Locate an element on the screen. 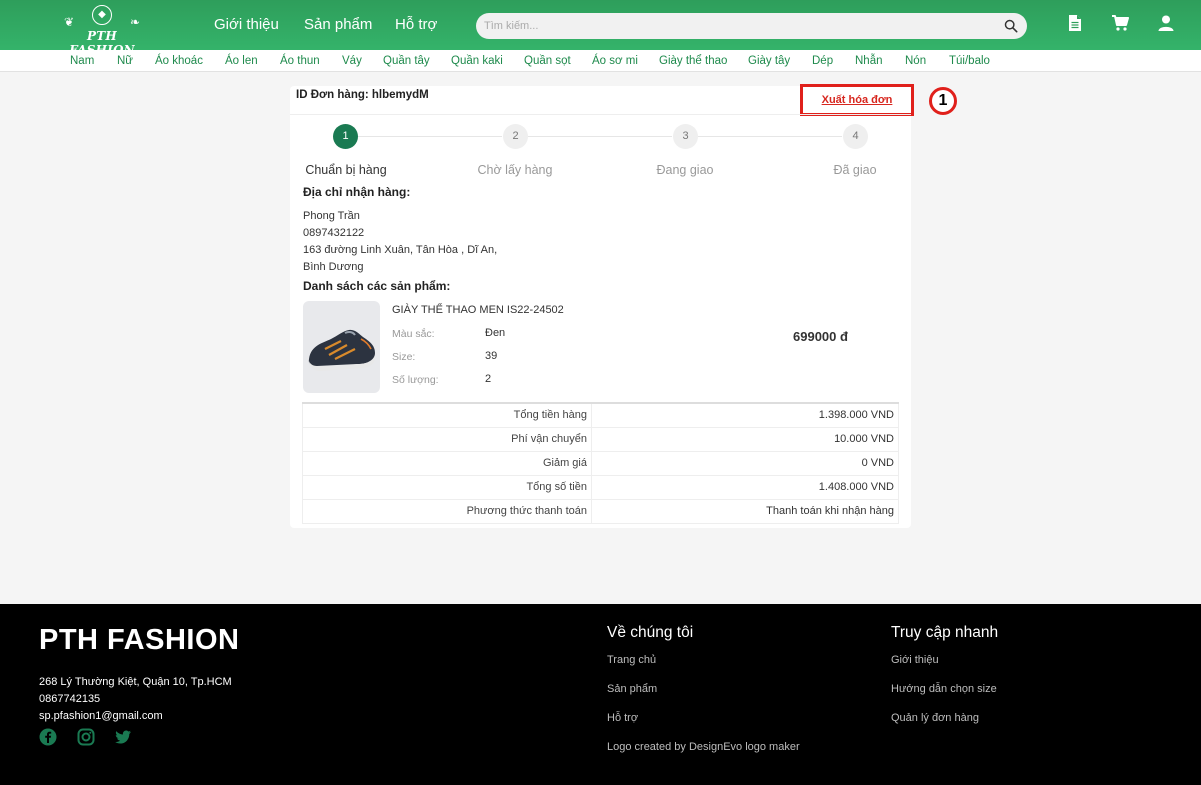  footer-brand: PTH FASHION is located at coordinates (139, 640).